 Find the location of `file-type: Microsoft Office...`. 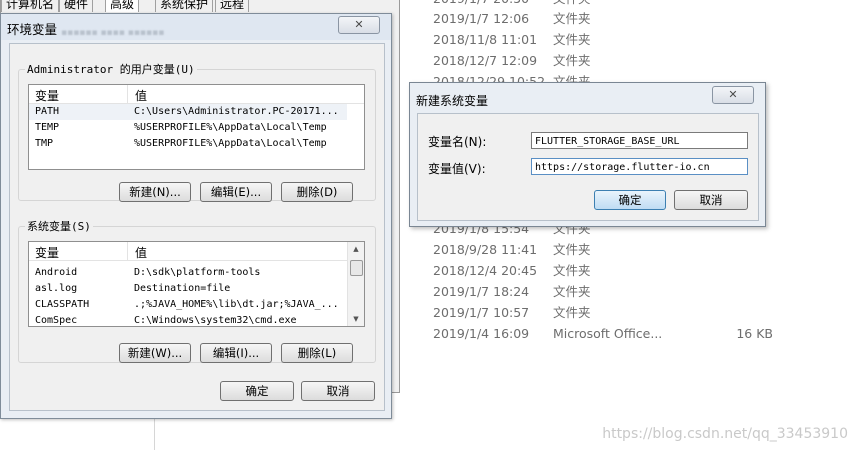

file-type: Microsoft Office... is located at coordinates (608, 333).